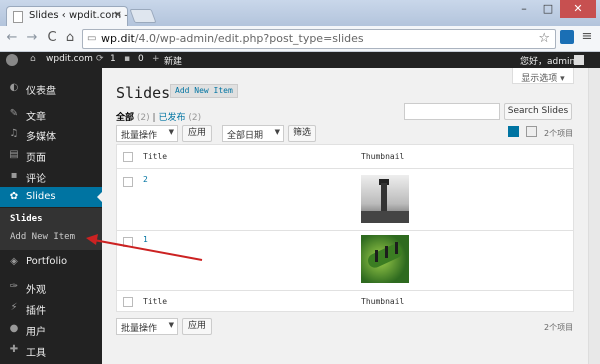 Image resolution: width=600 pixels, height=364 pixels. Describe the element at coordinates (531, 131) in the screenshot. I see `excerpt-view-icon` at that location.